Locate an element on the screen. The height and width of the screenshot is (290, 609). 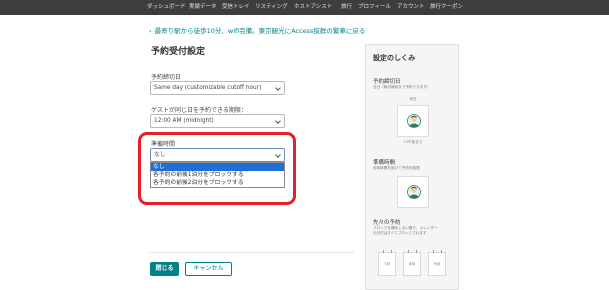
nav-inbox: 受信トレイ is located at coordinates (236, 7).